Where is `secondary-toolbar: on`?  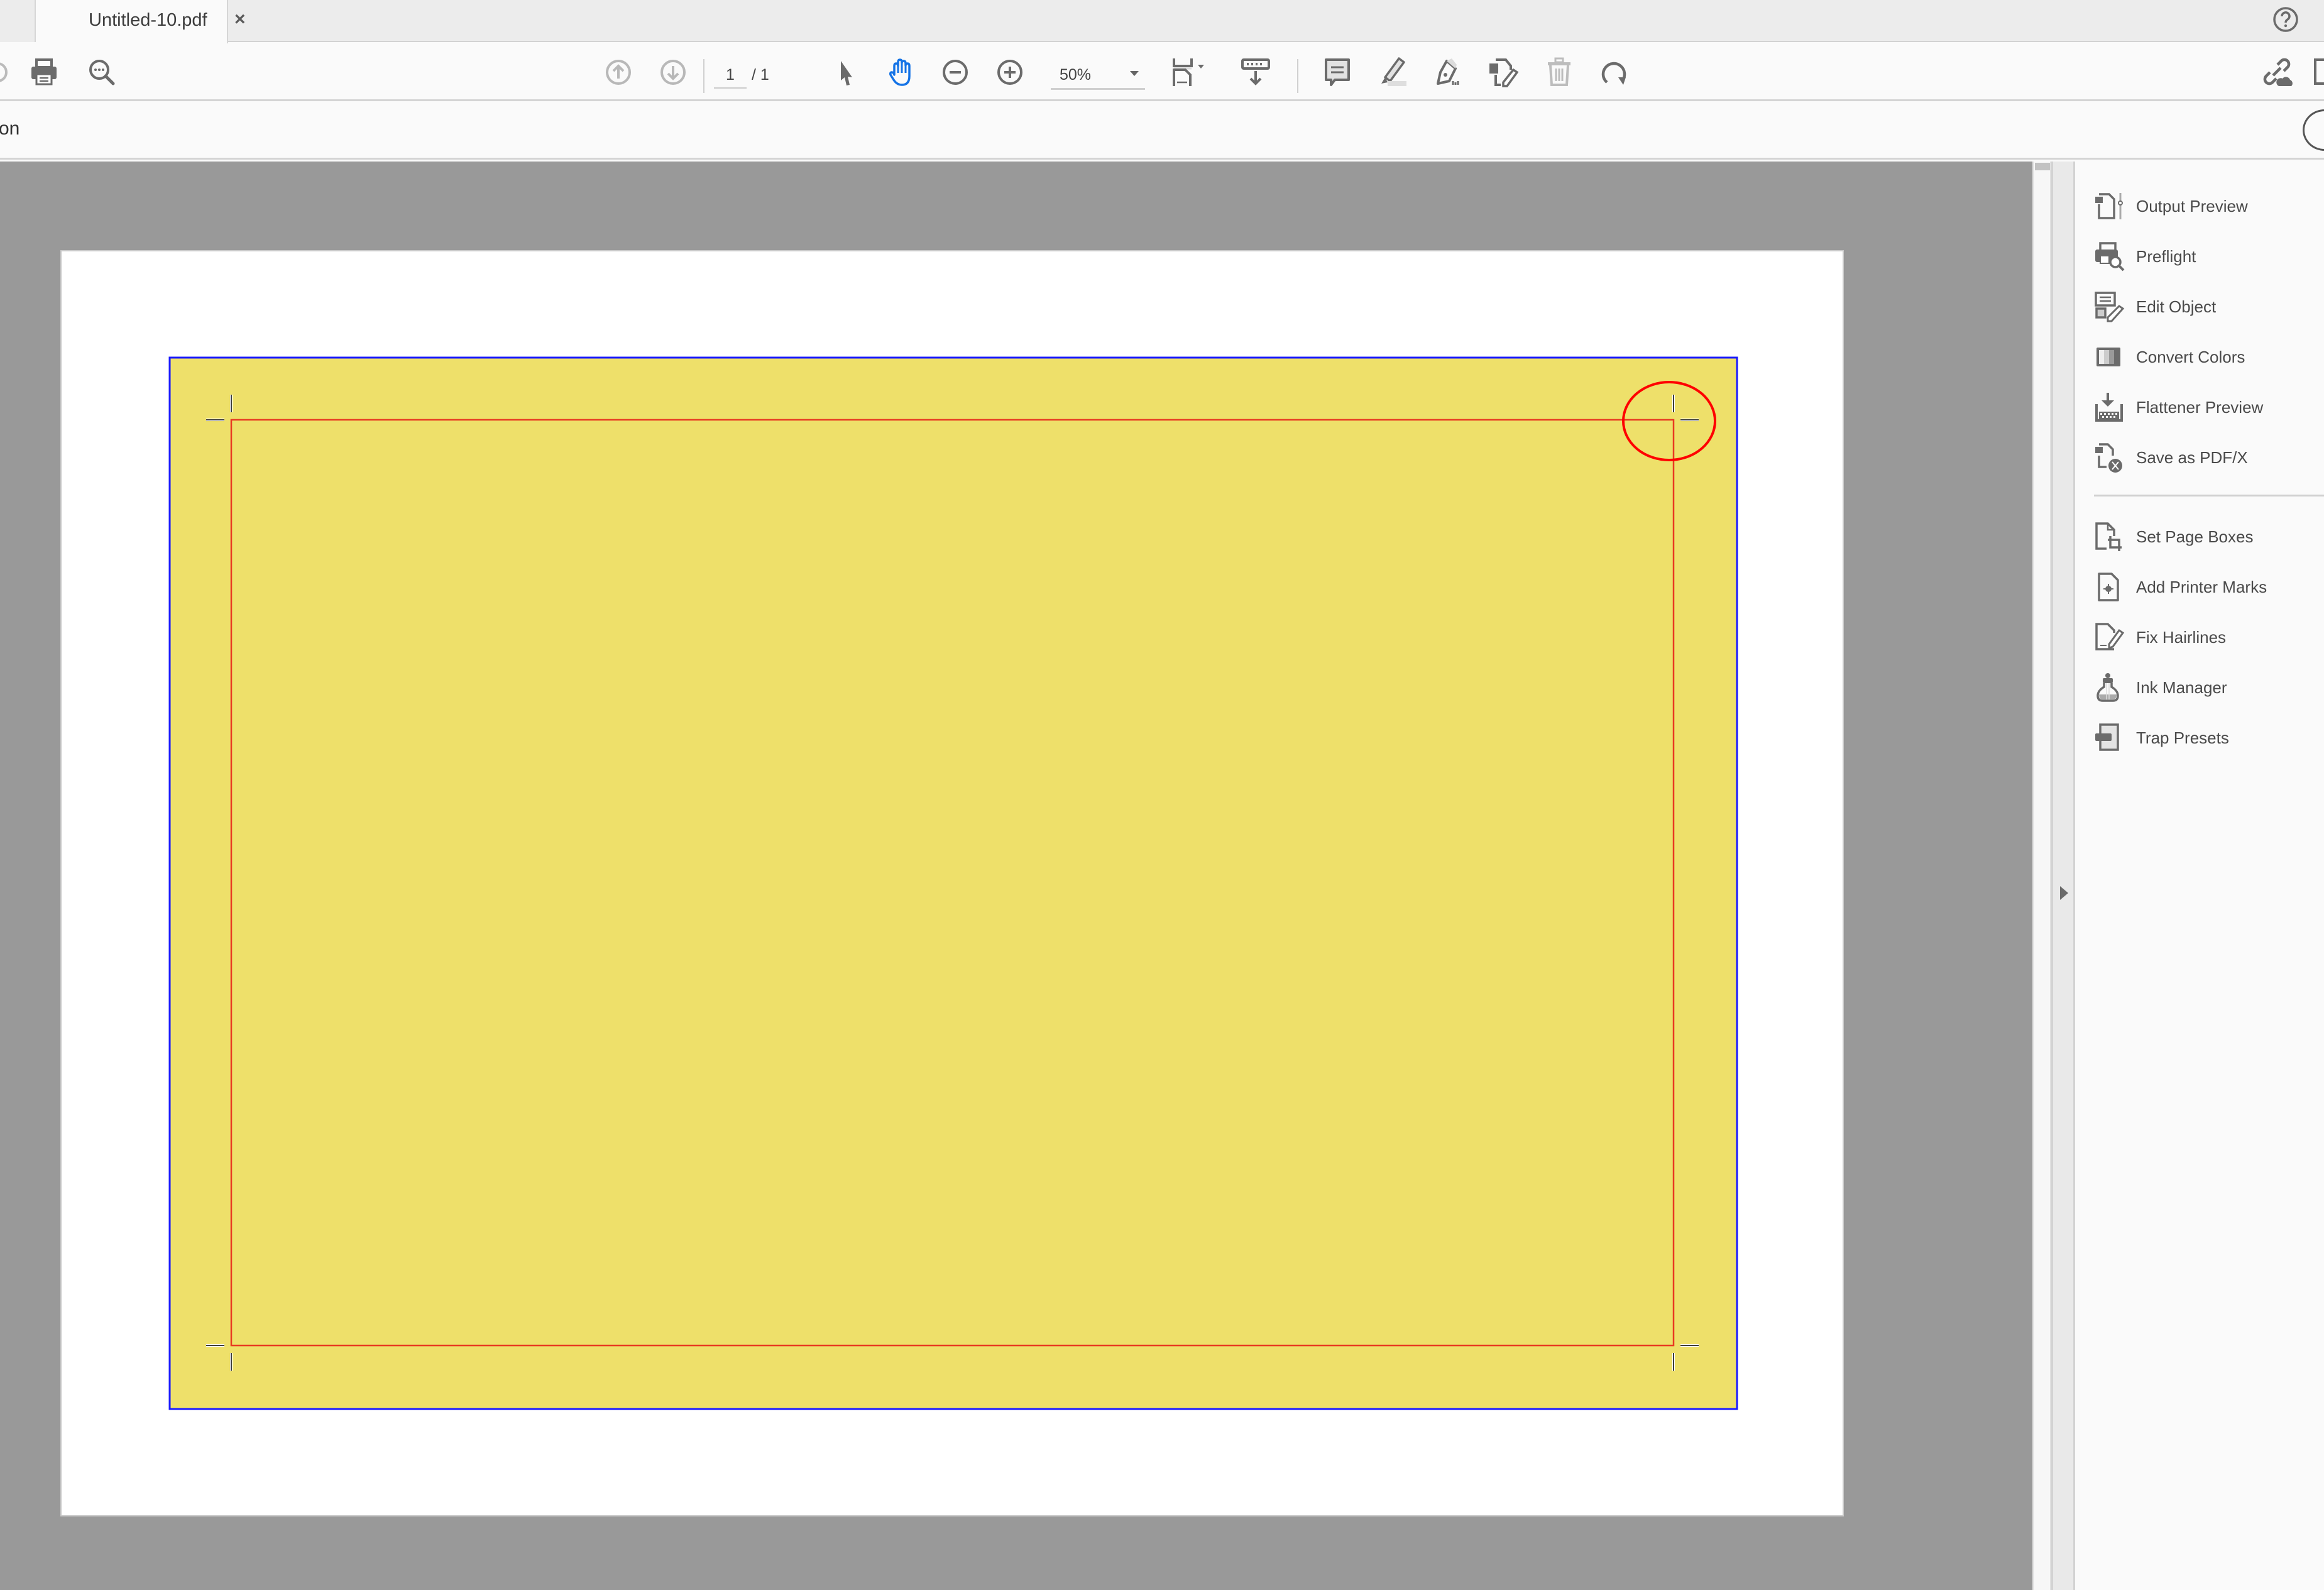 secondary-toolbar: on is located at coordinates (1162, 132).